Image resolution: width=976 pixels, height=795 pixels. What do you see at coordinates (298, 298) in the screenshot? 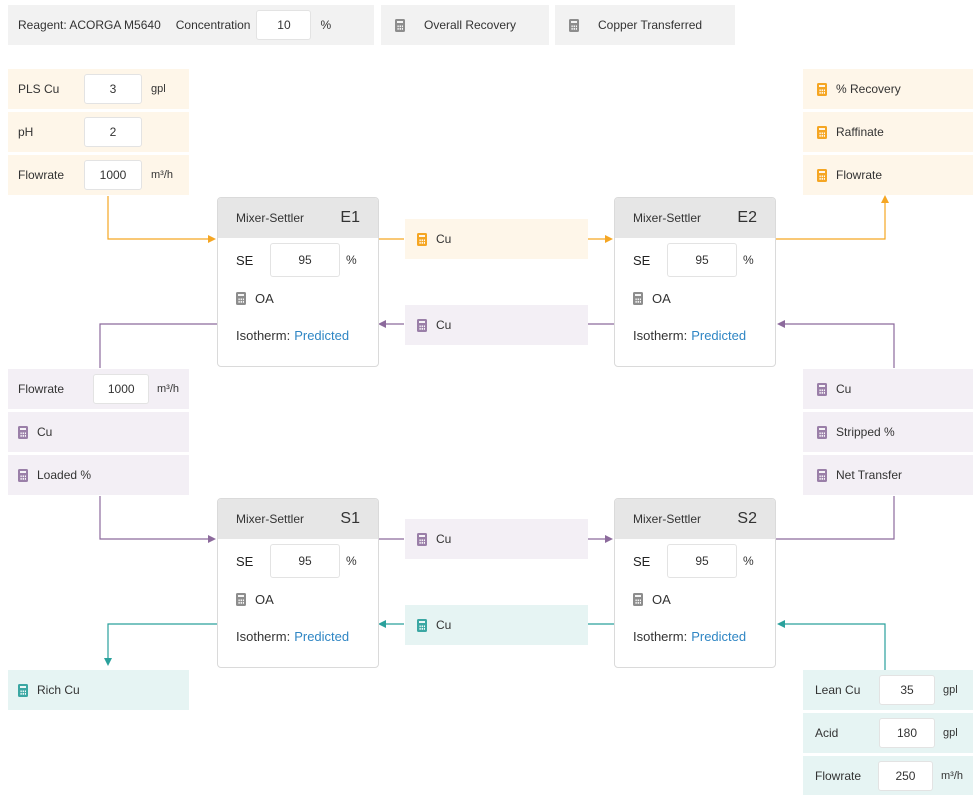
I see `e1-oa-output: OA` at bounding box center [298, 298].